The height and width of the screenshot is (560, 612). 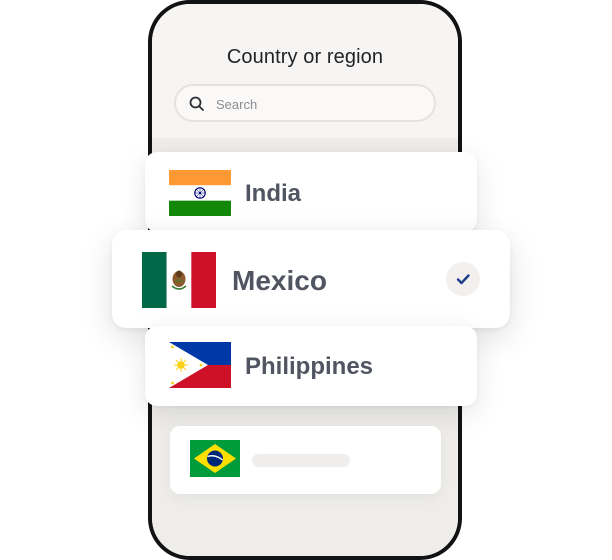 I want to click on country-name: Mexico, so click(x=279, y=280).